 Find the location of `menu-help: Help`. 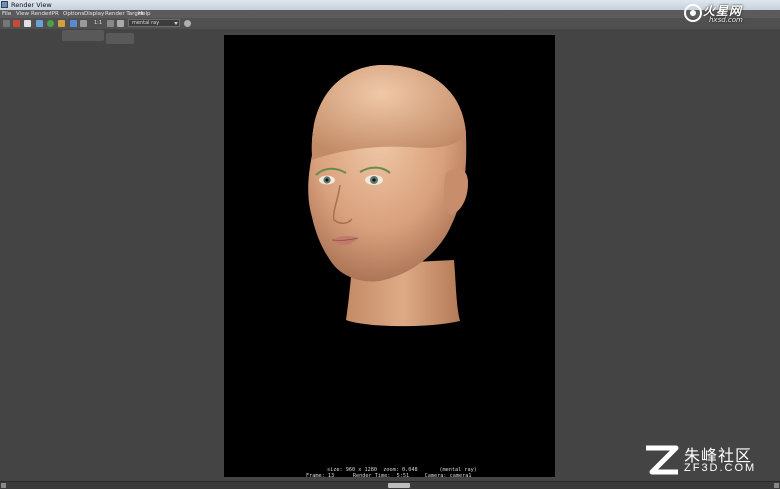

menu-help: Help is located at coordinates (144, 14).